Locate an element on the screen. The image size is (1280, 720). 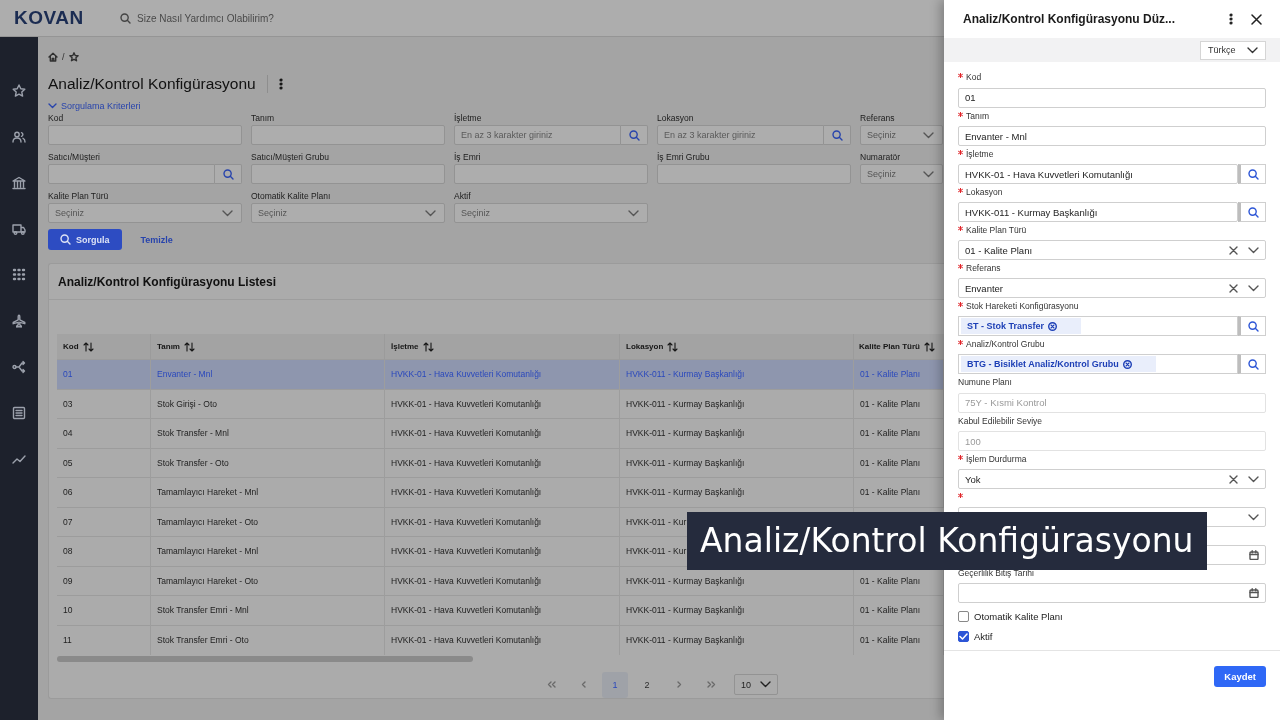
query-button: Sorgula is located at coordinates (85, 239).